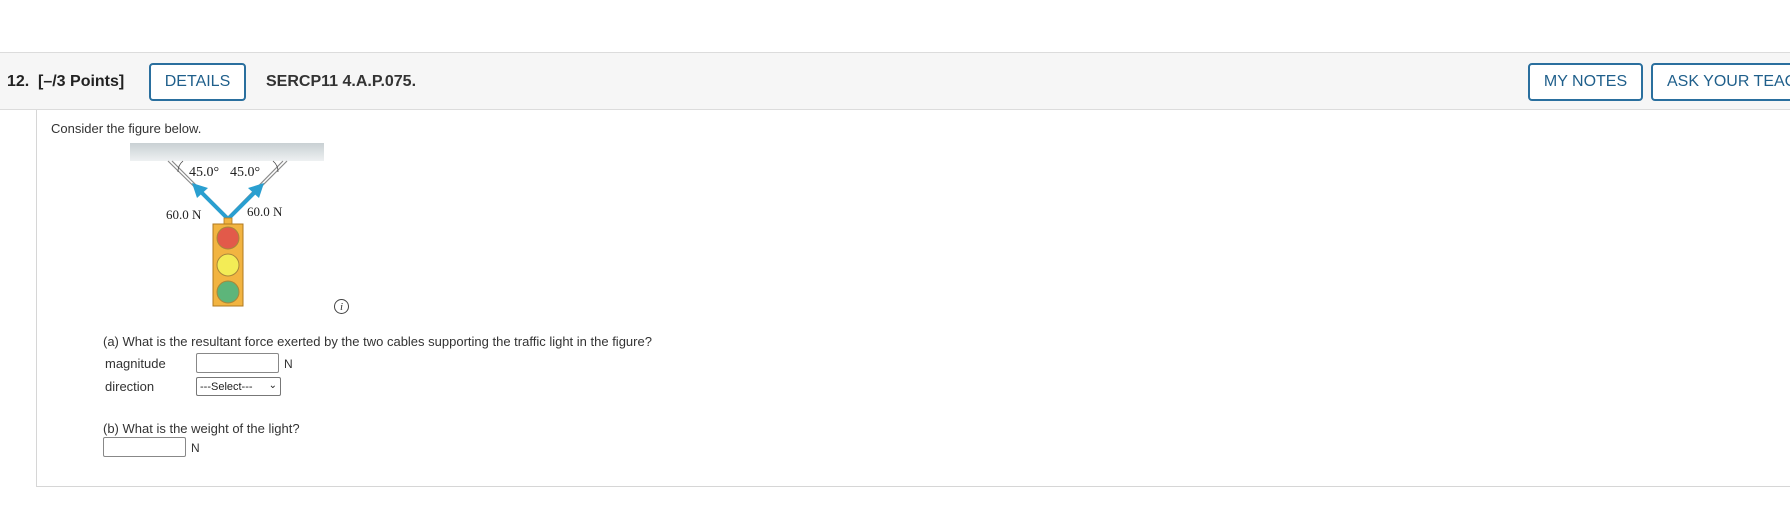  I want to click on magnitude-input, so click(237, 363).